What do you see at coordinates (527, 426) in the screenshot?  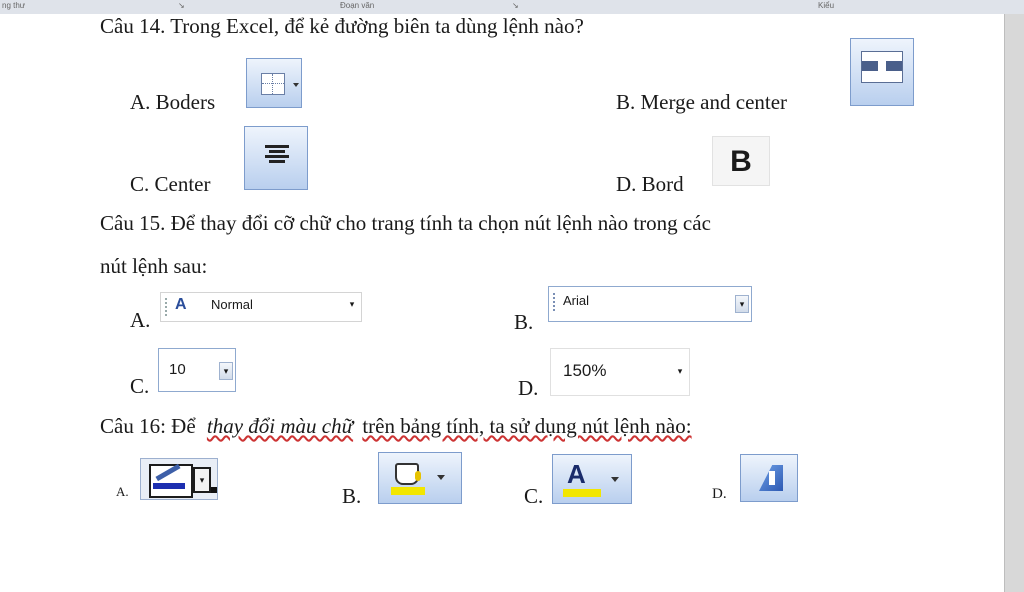 I see `q16-question-suffix: trên bảng tính, ta sử dụng nút lệnh nào:` at bounding box center [527, 426].